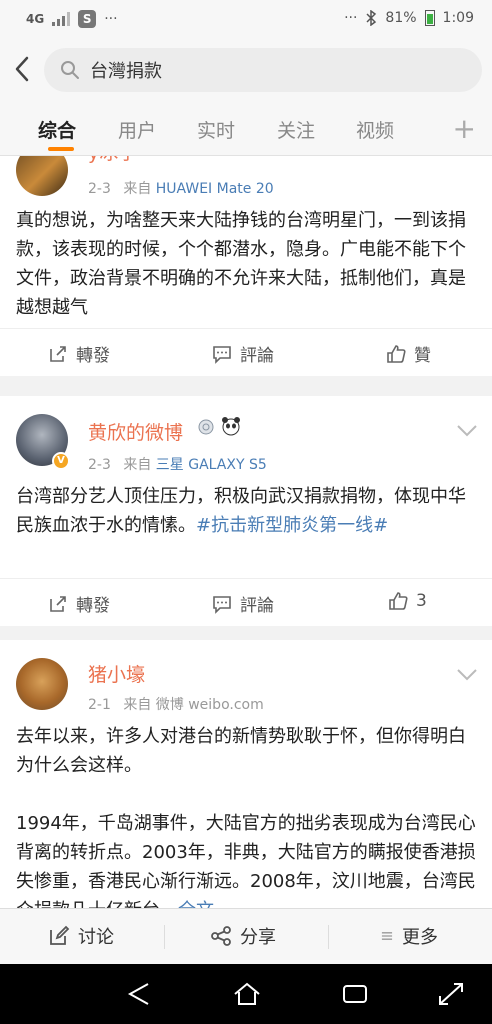  What do you see at coordinates (116, 673) in the screenshot?
I see `username: 猪小壕` at bounding box center [116, 673].